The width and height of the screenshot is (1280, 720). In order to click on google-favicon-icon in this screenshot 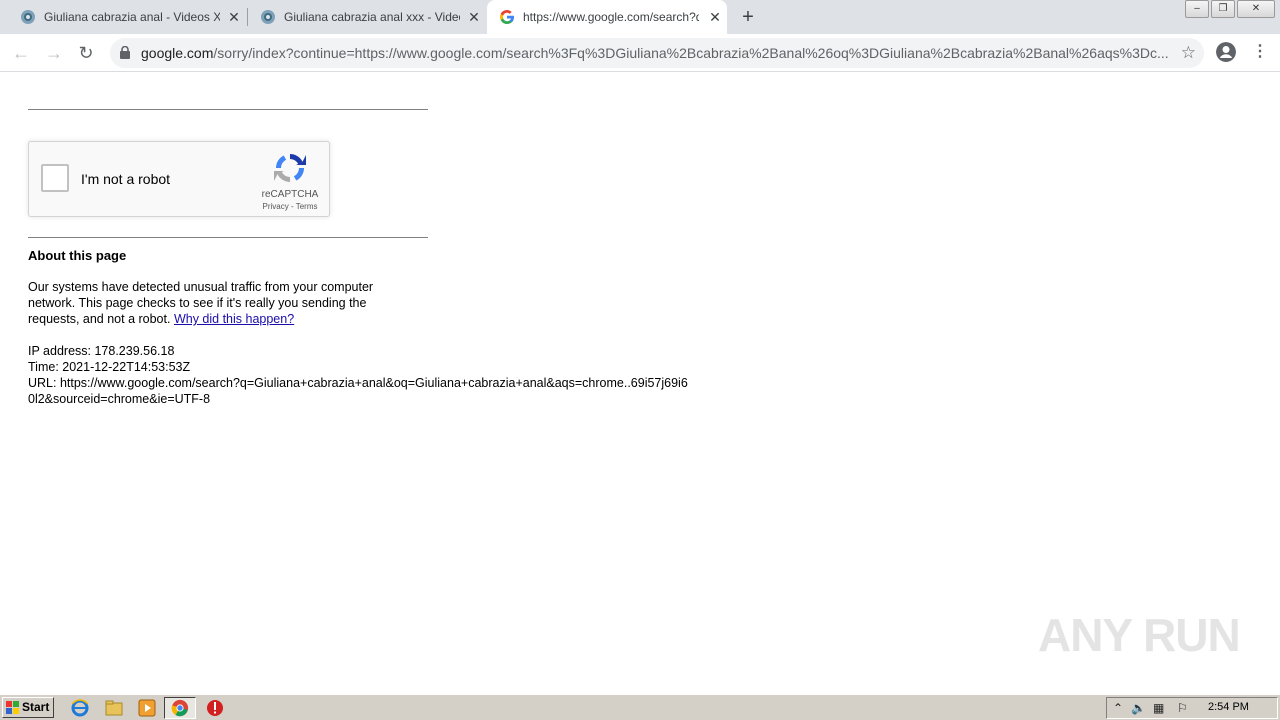, I will do `click(506, 17)`.